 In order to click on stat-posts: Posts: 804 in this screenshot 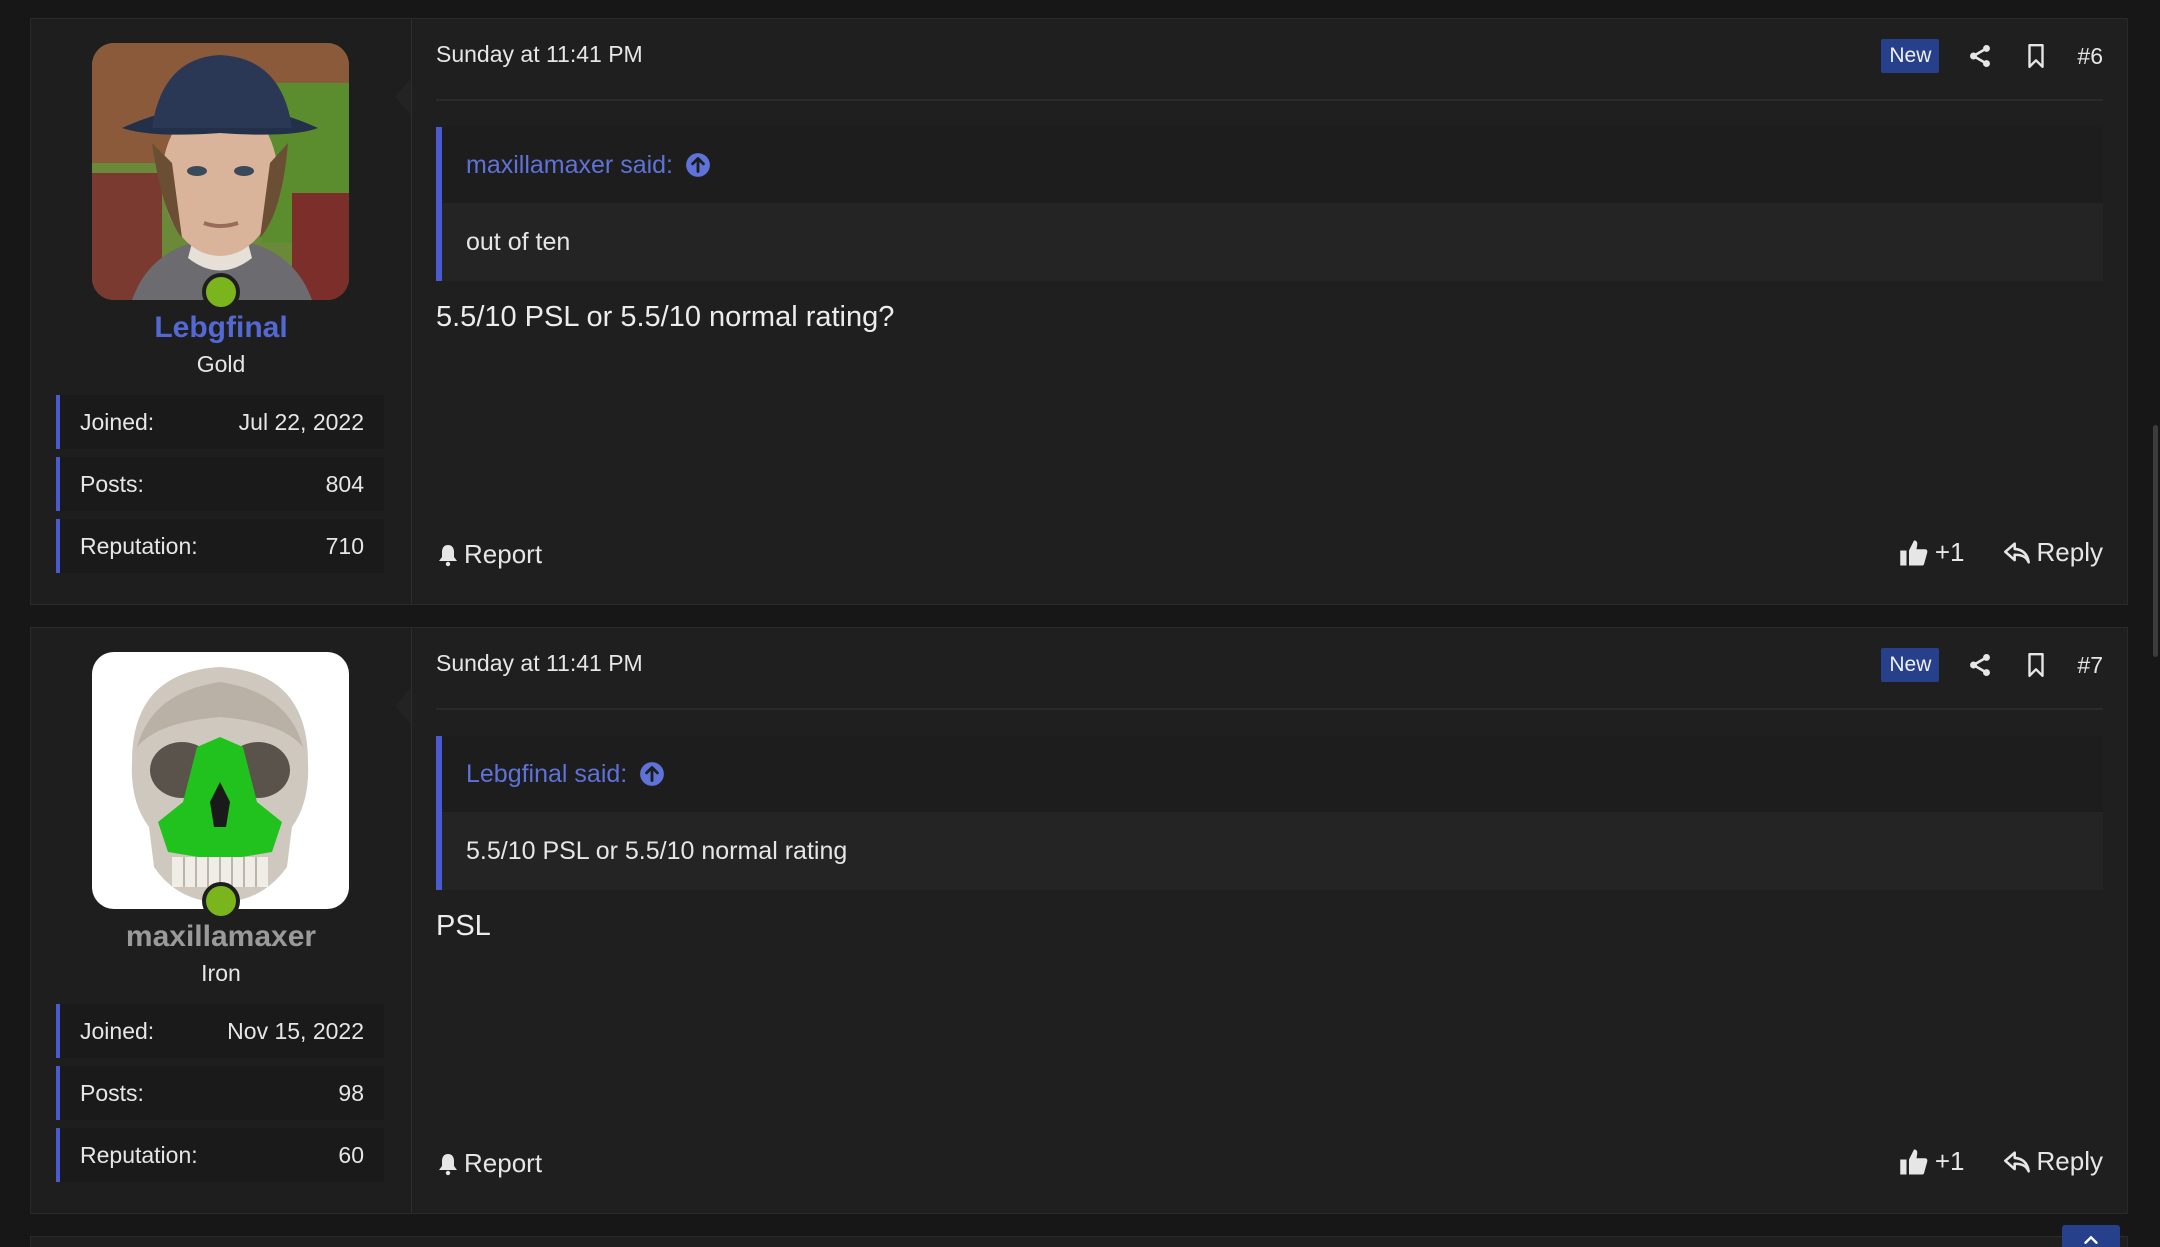, I will do `click(220, 484)`.